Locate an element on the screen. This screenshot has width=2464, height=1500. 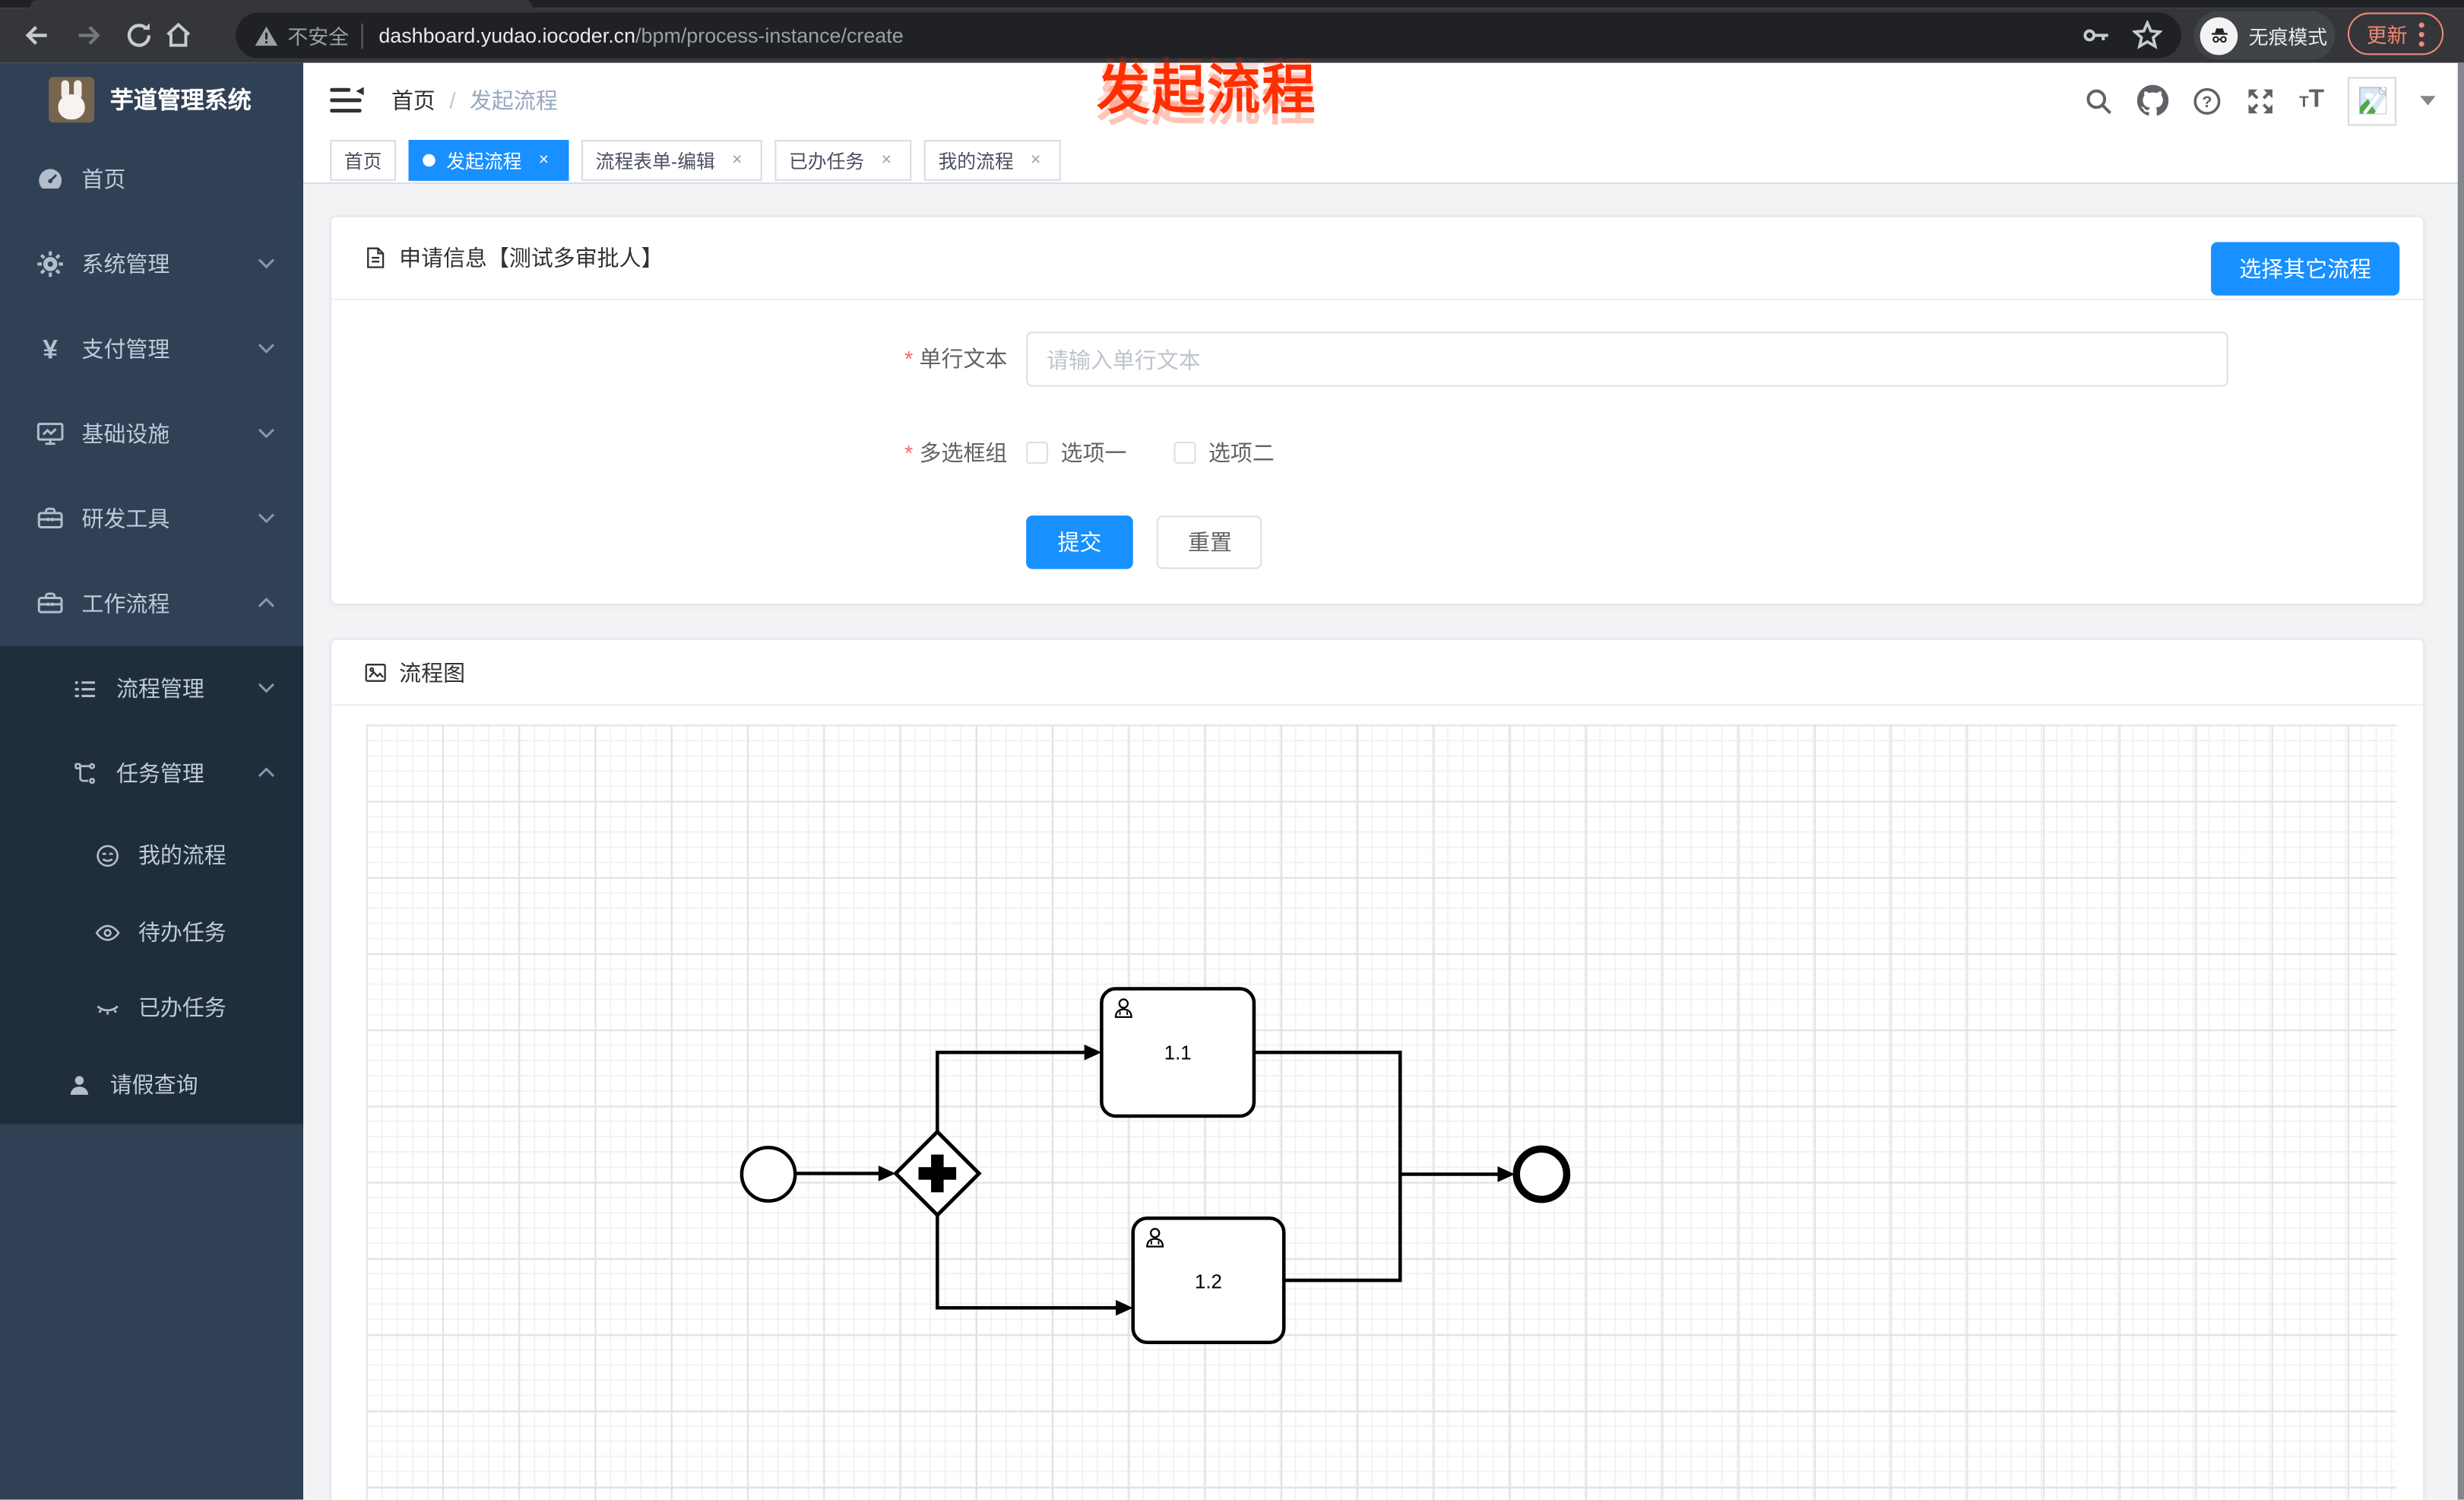
fullscreen-icon is located at coordinates (2260, 100).